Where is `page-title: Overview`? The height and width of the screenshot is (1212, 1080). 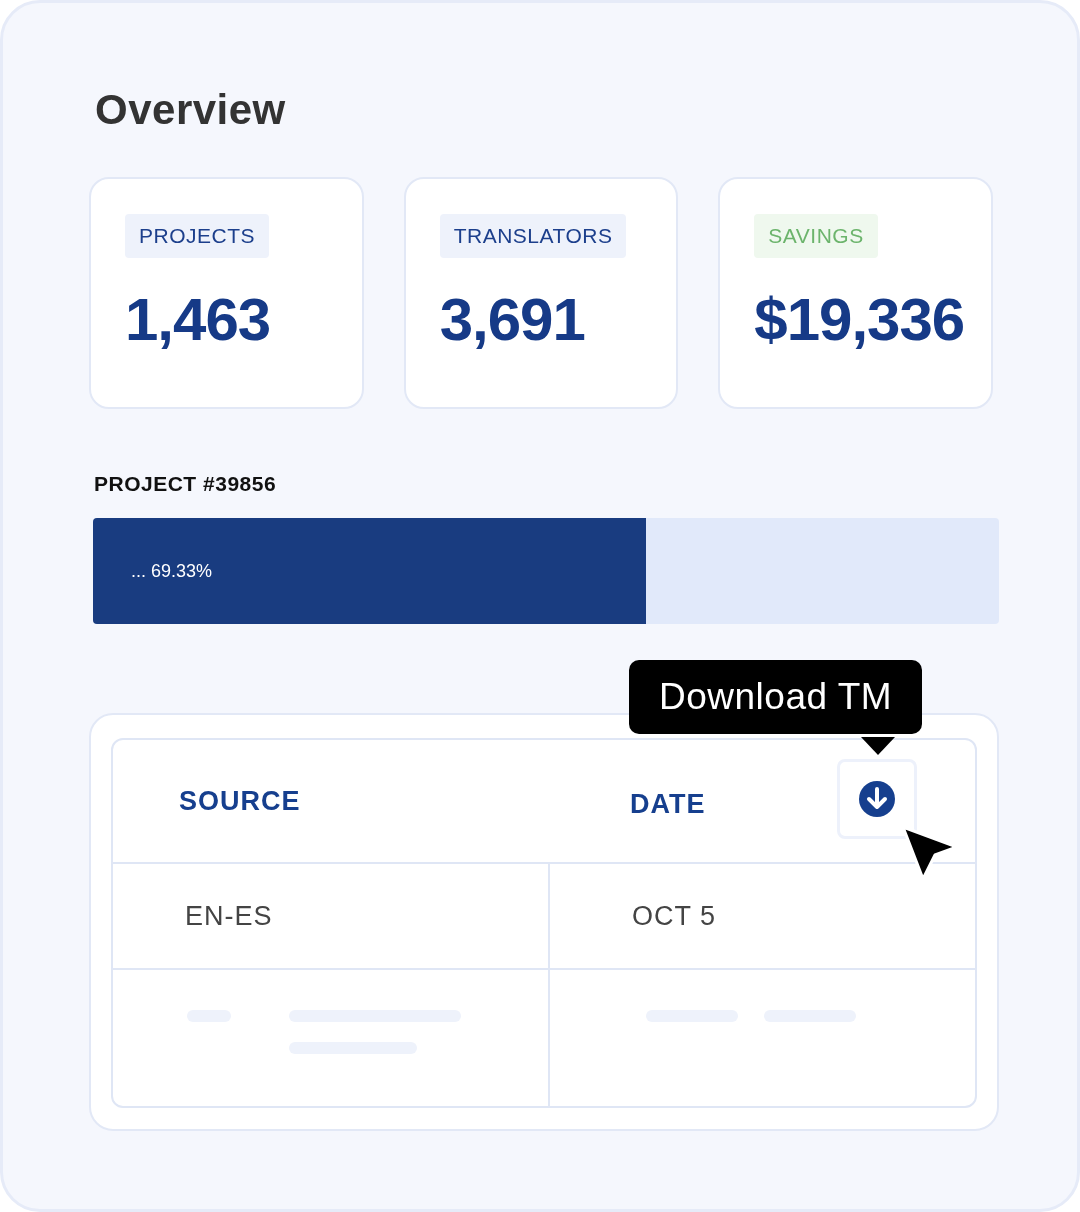 page-title: Overview is located at coordinates (191, 110).